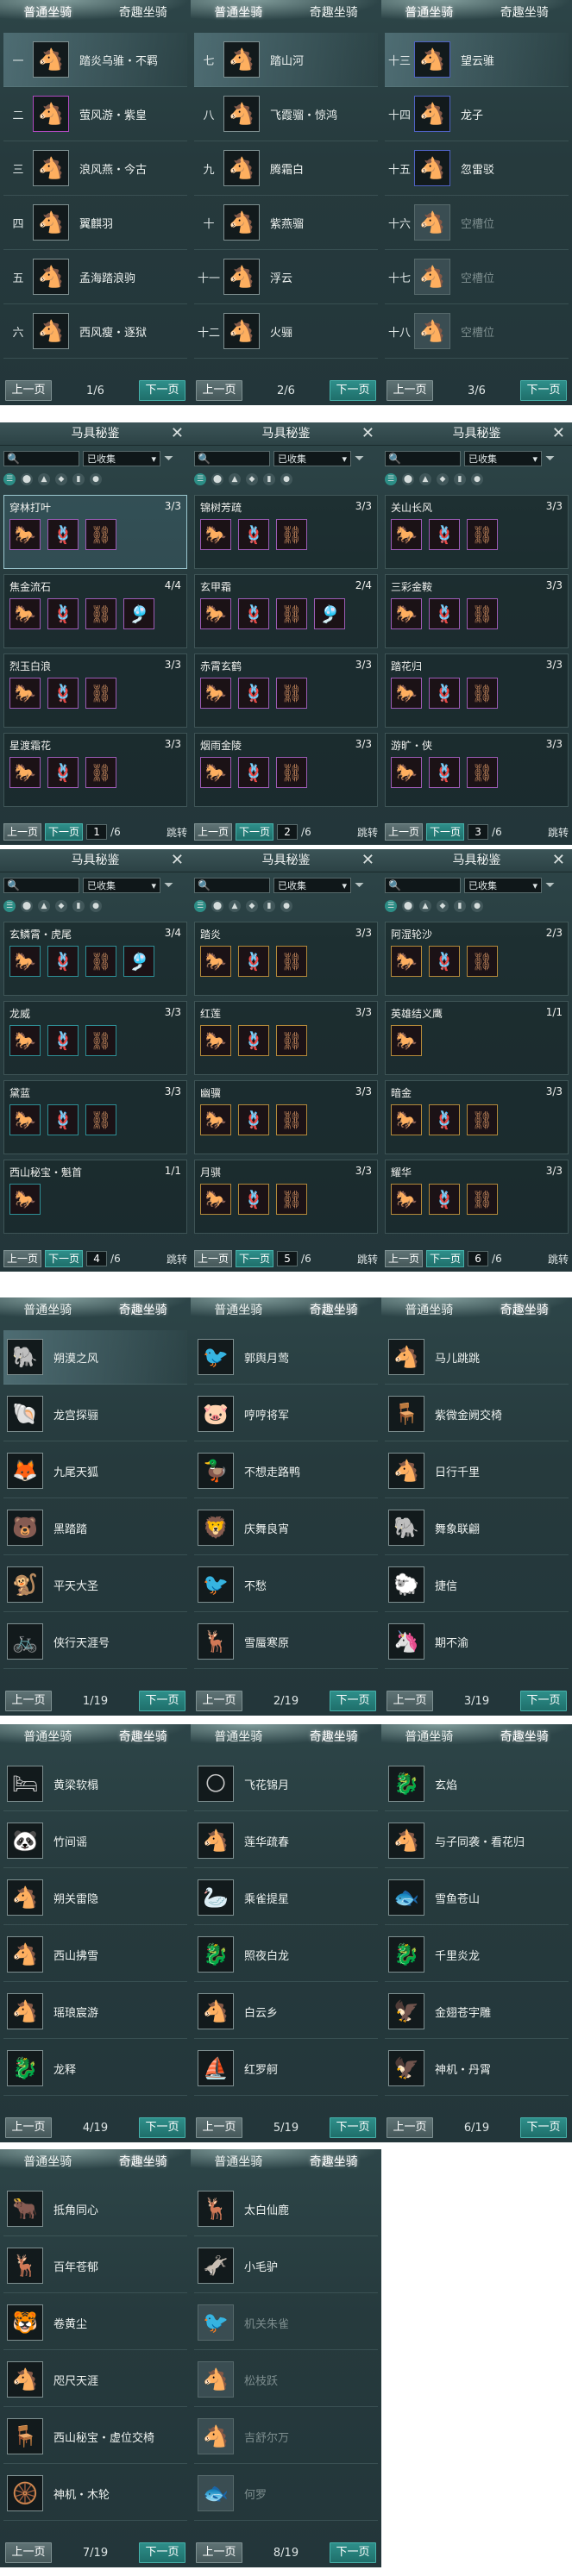 The image size is (572, 2576). What do you see at coordinates (288, 832) in the screenshot?
I see `page-number-input: 2` at bounding box center [288, 832].